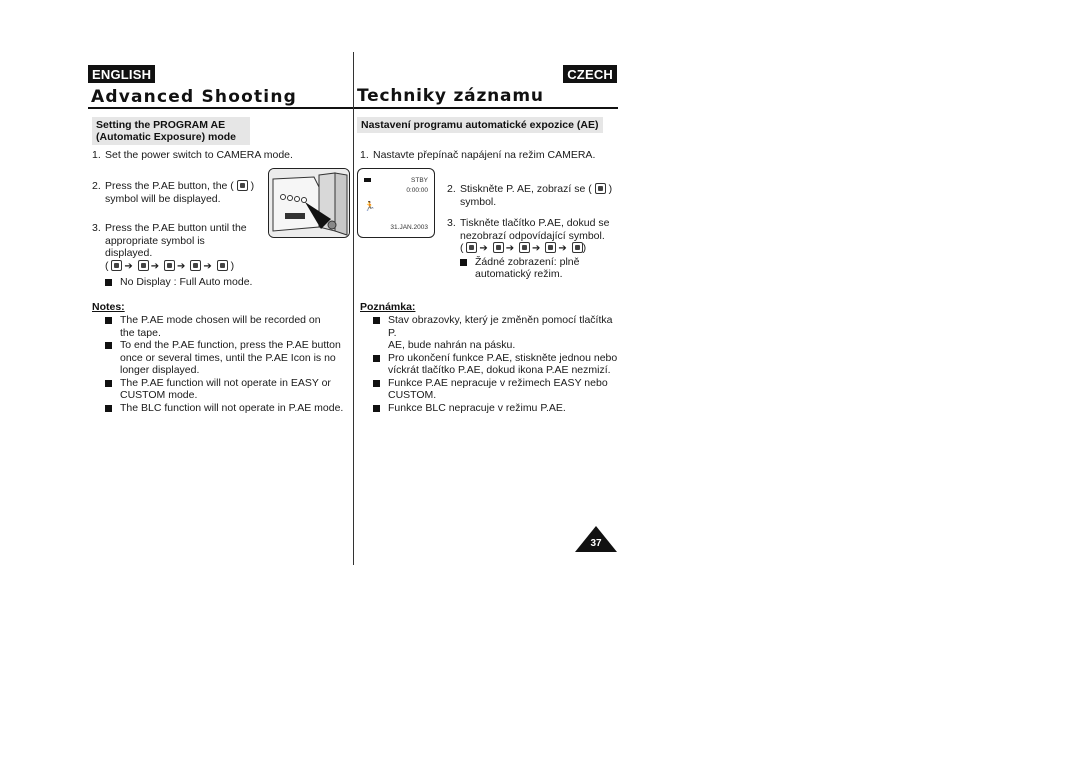 The width and height of the screenshot is (1080, 763). I want to click on step-text: Stiskněte P. AE, zobrazí se (, so click(526, 189).